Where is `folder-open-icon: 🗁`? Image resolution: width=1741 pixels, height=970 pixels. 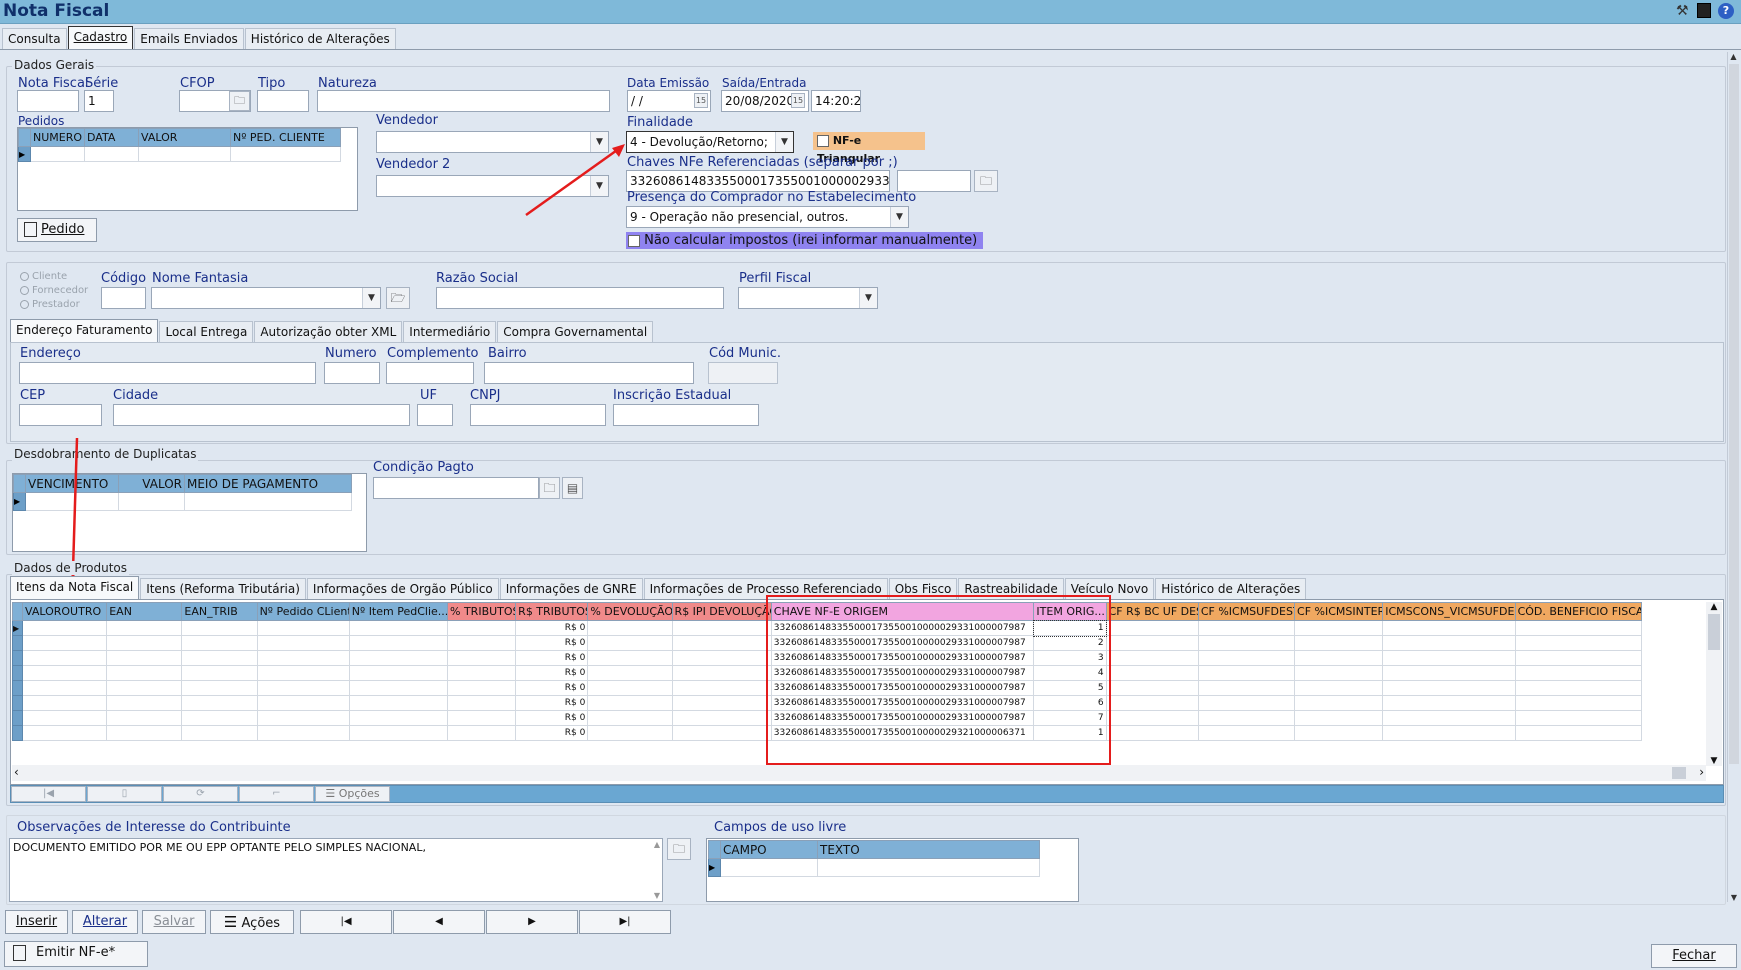
folder-open-icon: 🗁 is located at coordinates (398, 298).